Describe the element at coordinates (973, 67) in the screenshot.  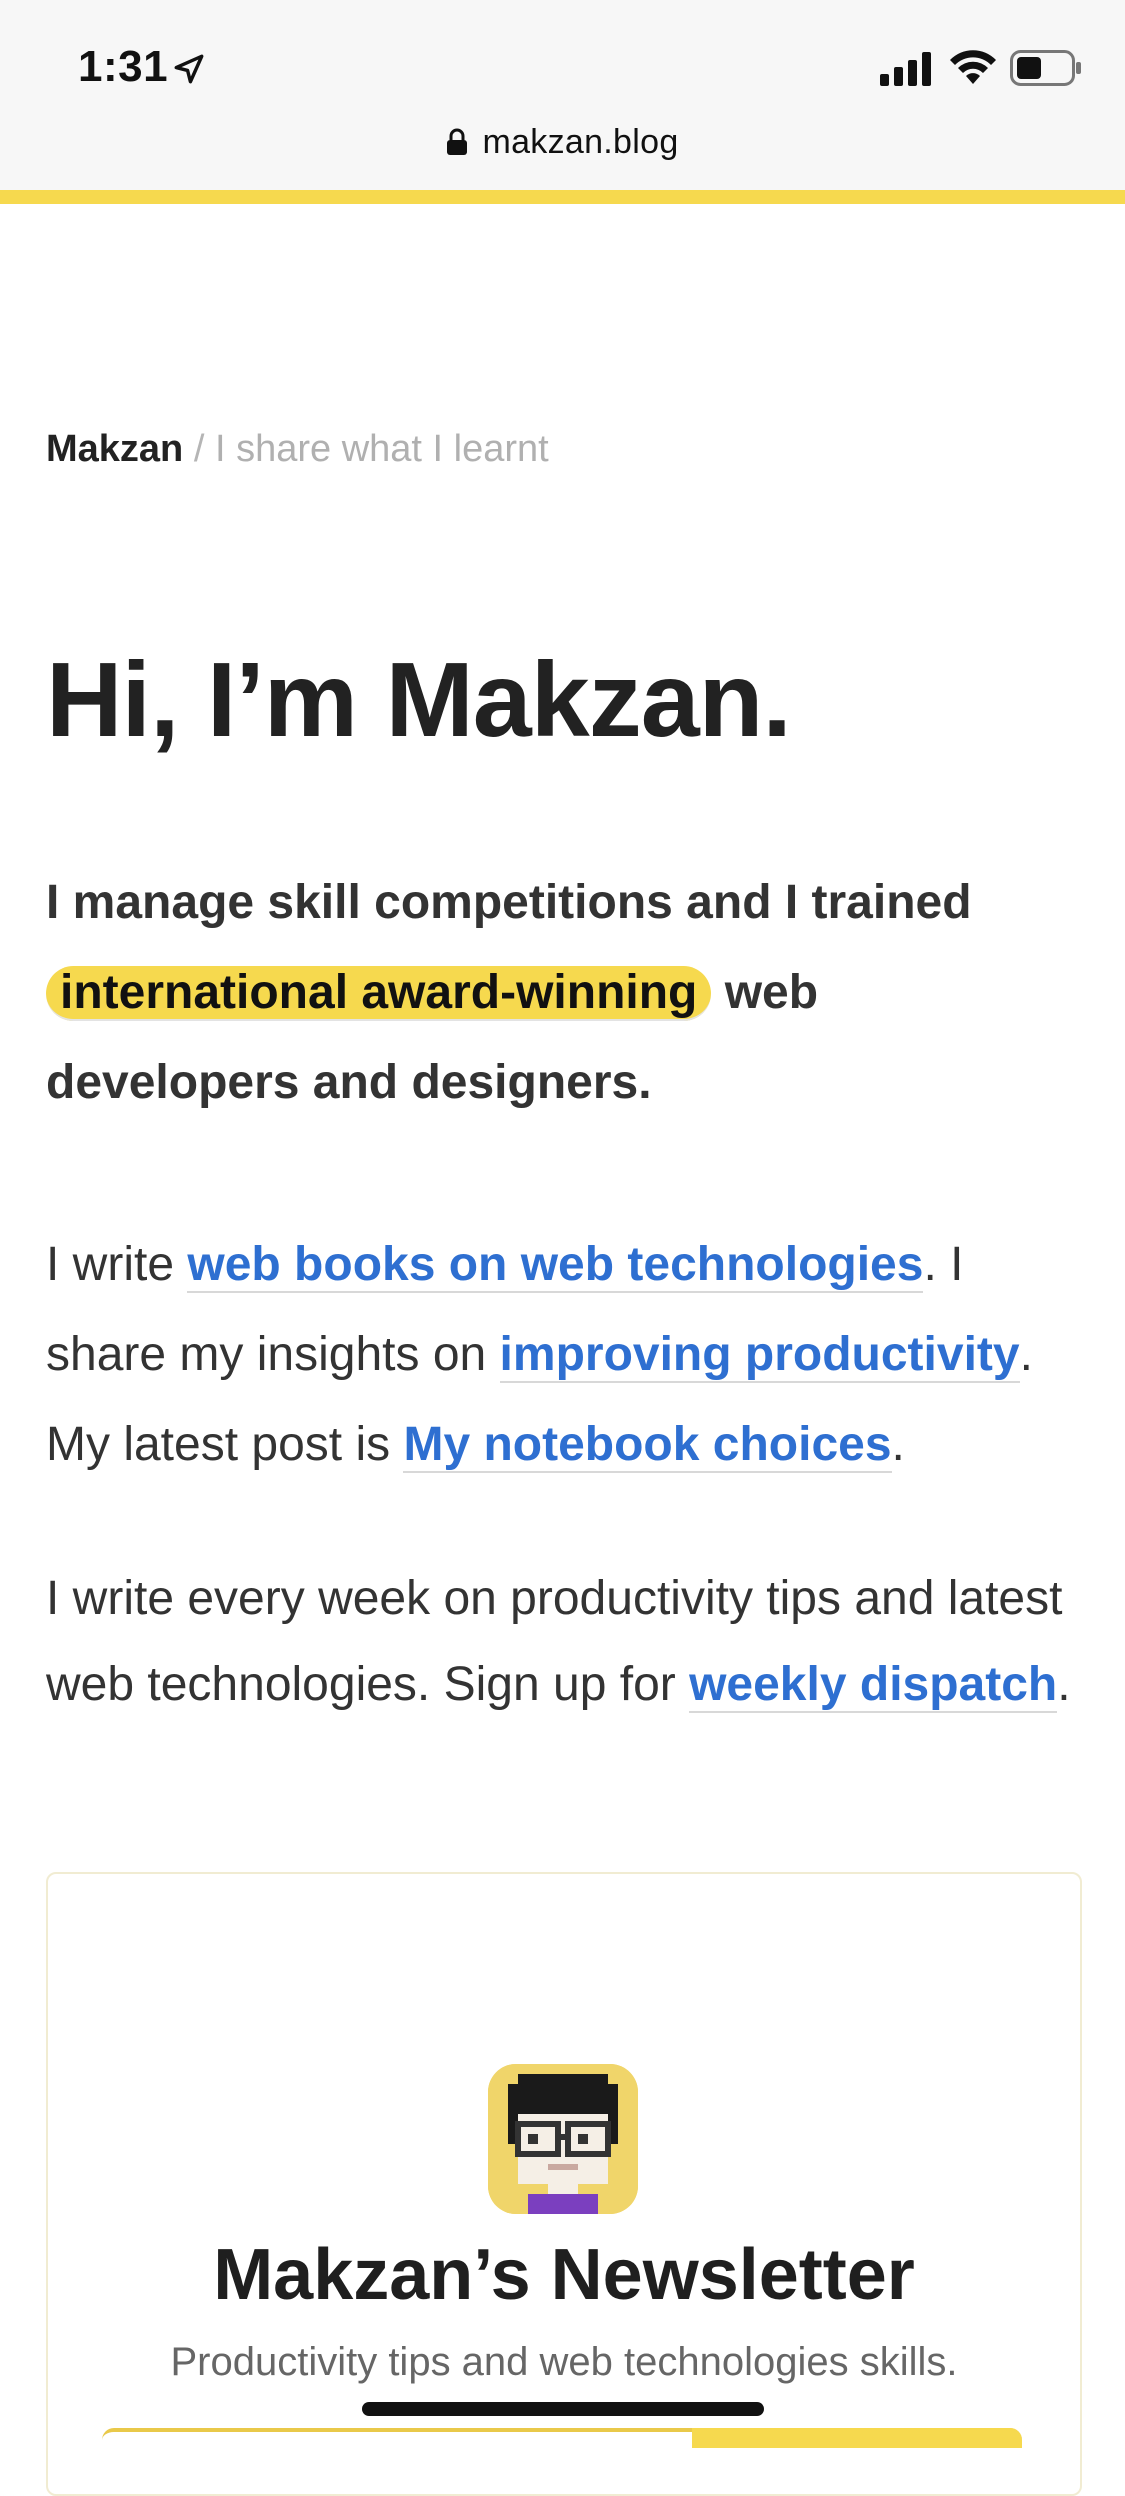
I see `wifi-icon` at that location.